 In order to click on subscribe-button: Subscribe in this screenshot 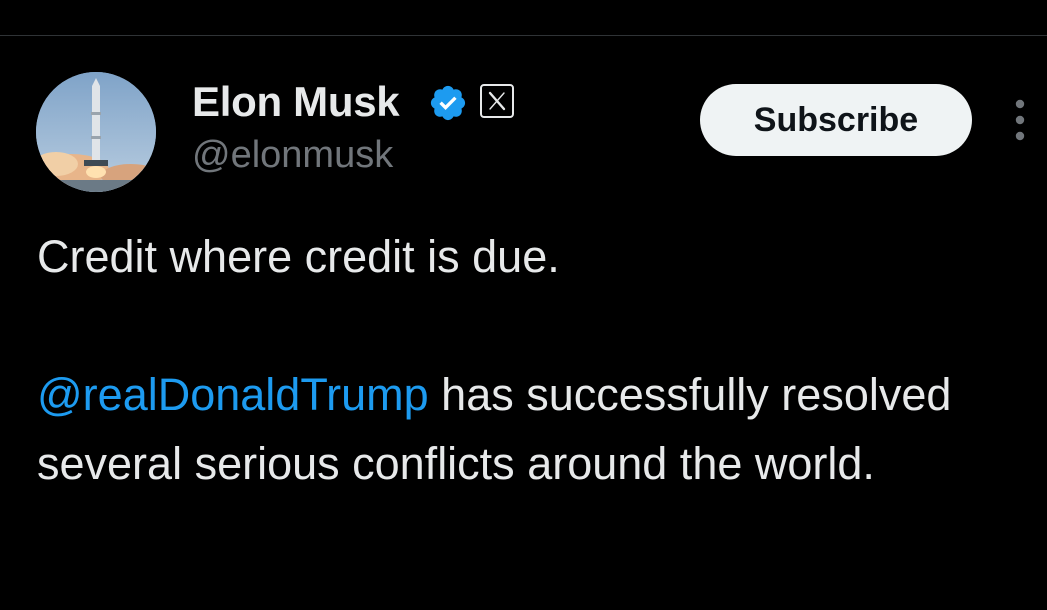, I will do `click(836, 120)`.